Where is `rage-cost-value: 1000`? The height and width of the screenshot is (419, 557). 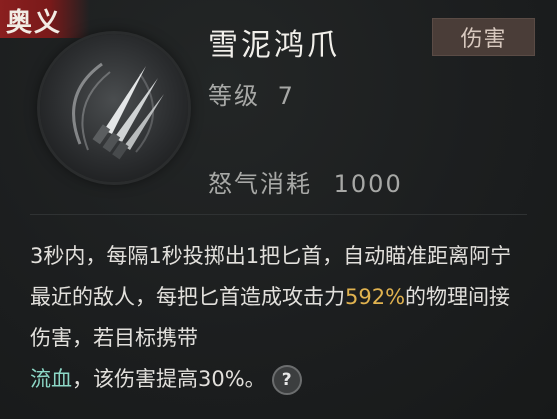 rage-cost-value: 1000 is located at coordinates (368, 184).